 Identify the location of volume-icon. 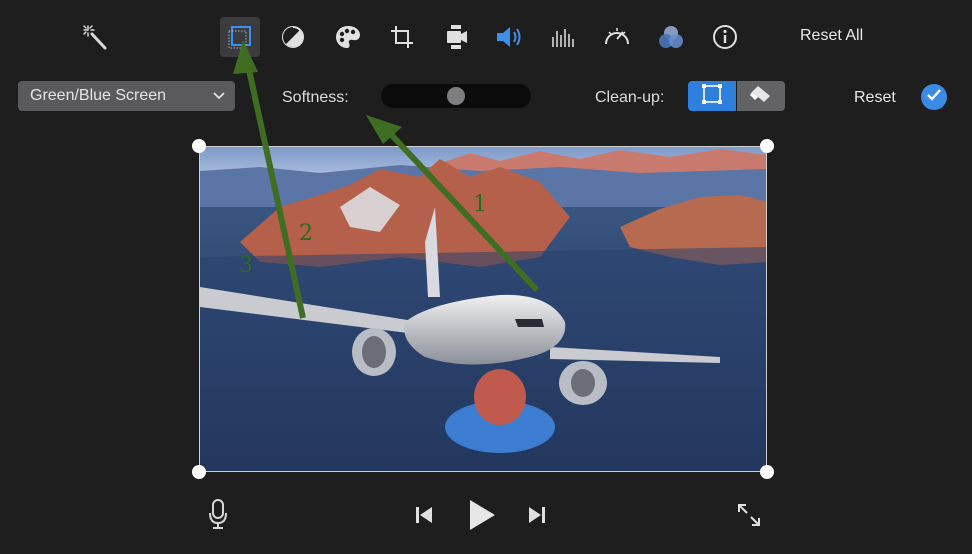
(509, 37).